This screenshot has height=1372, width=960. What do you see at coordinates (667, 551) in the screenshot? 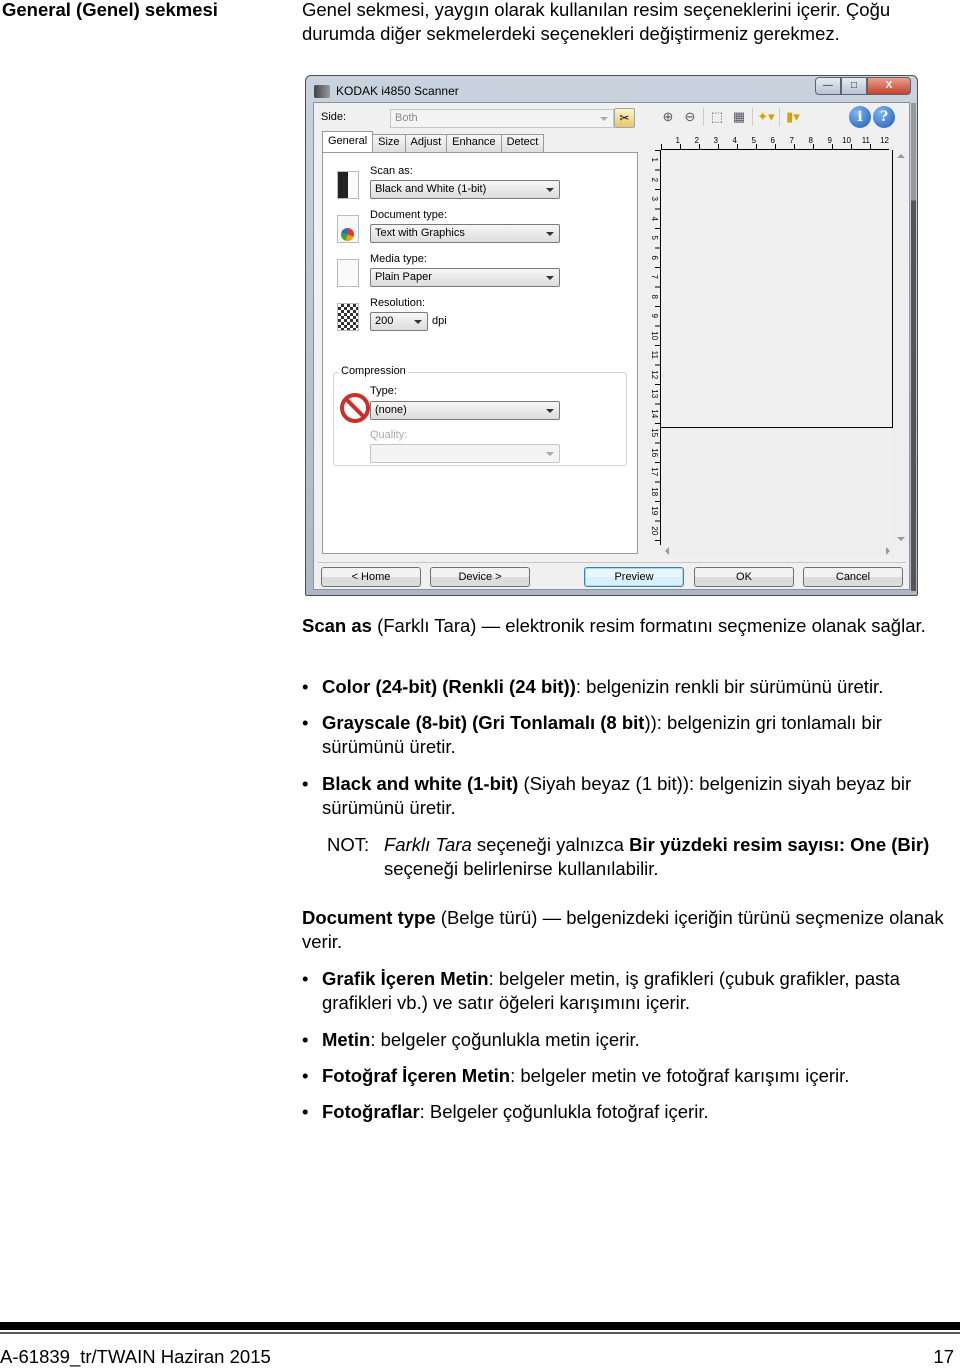
I see `scroll-left-icon` at bounding box center [667, 551].